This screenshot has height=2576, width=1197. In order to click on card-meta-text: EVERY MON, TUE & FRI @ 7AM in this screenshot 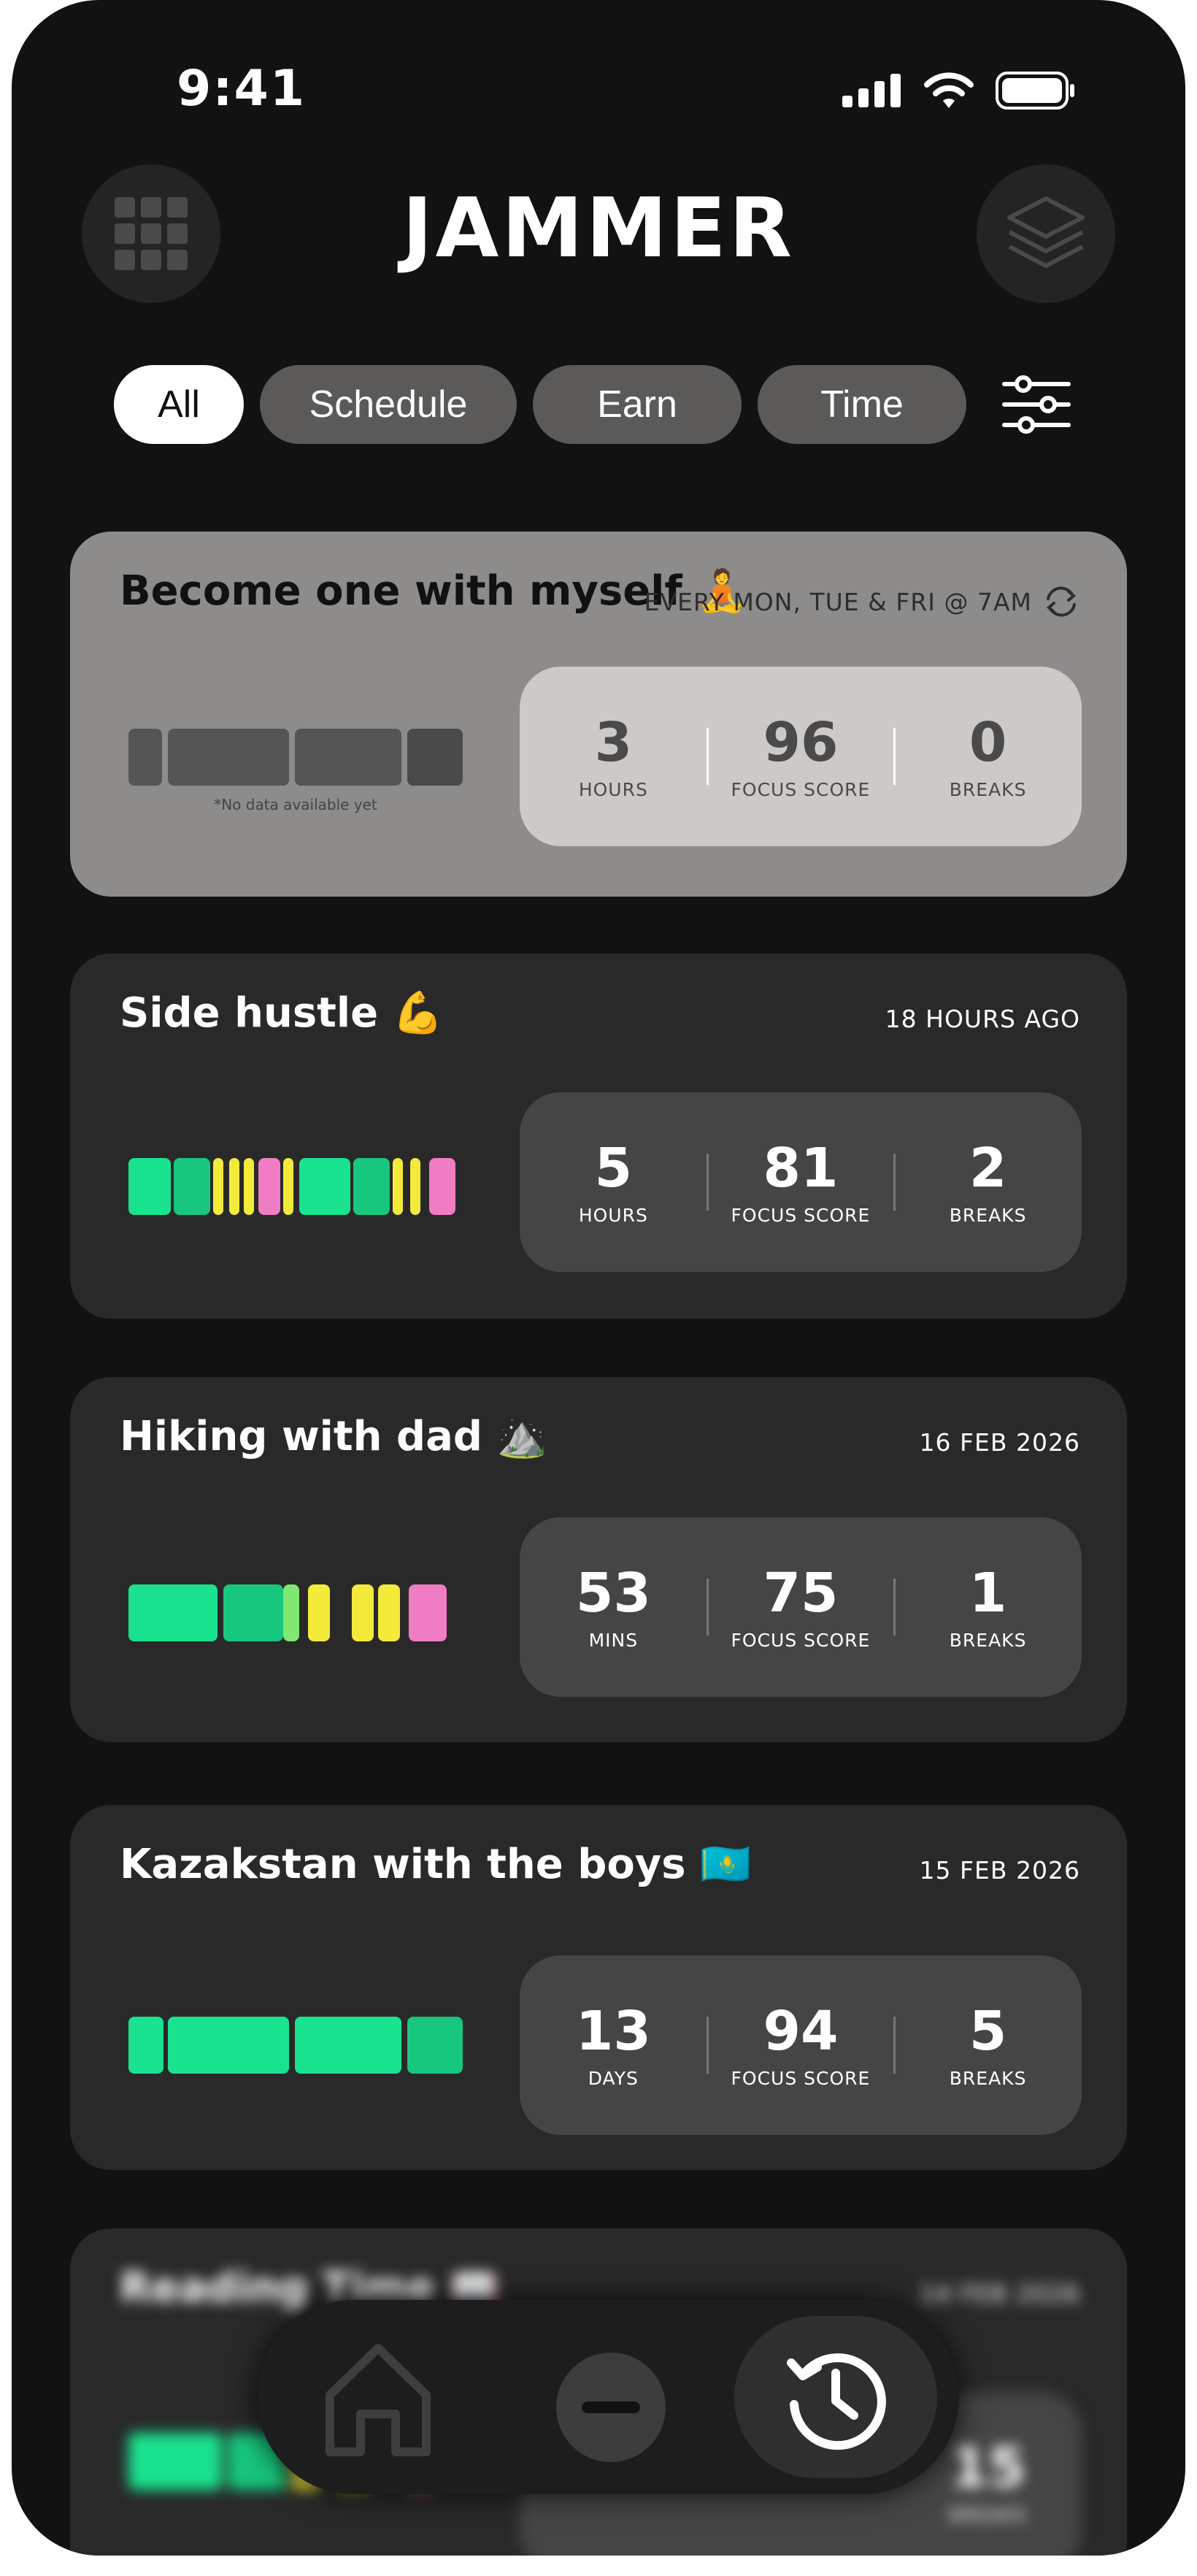, I will do `click(838, 601)`.